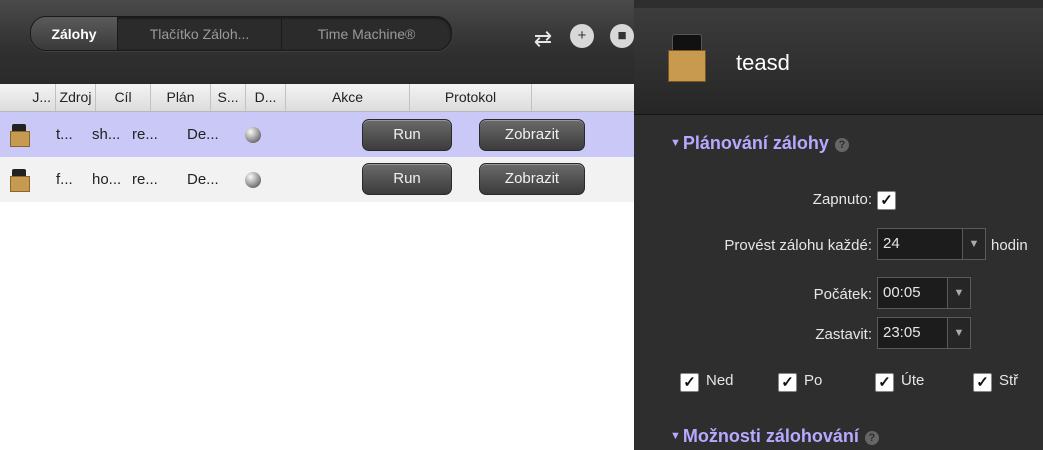 The height and width of the screenshot is (450, 1043). What do you see at coordinates (838, 61) in the screenshot?
I see `panel-header: teasd` at bounding box center [838, 61].